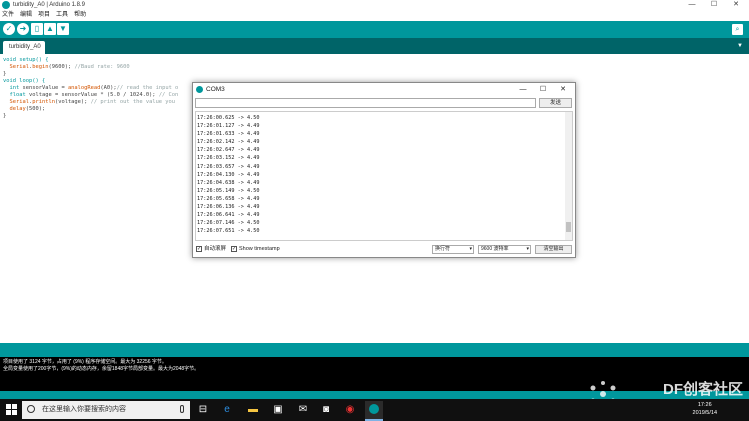  Describe the element at coordinates (31, 409) in the screenshot. I see `search-icon` at that location.